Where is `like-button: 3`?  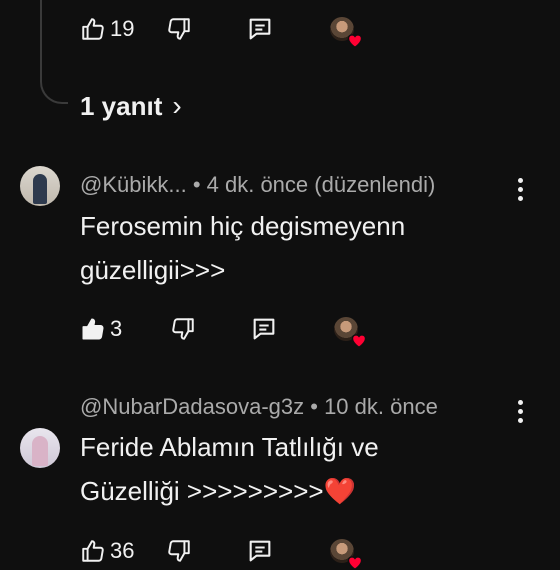
like-button: 3 is located at coordinates (101, 329).